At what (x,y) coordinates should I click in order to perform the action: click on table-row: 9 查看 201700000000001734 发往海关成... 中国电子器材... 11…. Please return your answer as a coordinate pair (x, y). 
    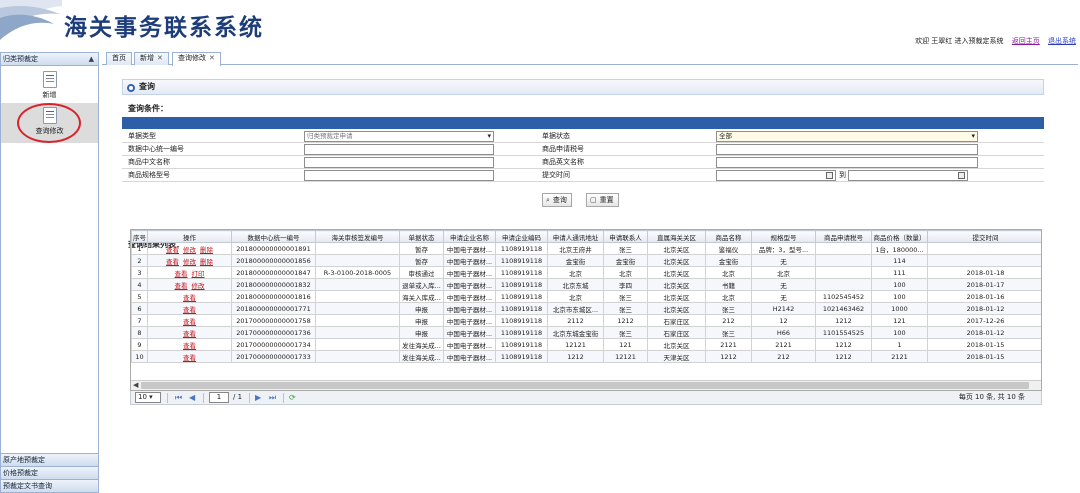
    Looking at the image, I should click on (586, 344).